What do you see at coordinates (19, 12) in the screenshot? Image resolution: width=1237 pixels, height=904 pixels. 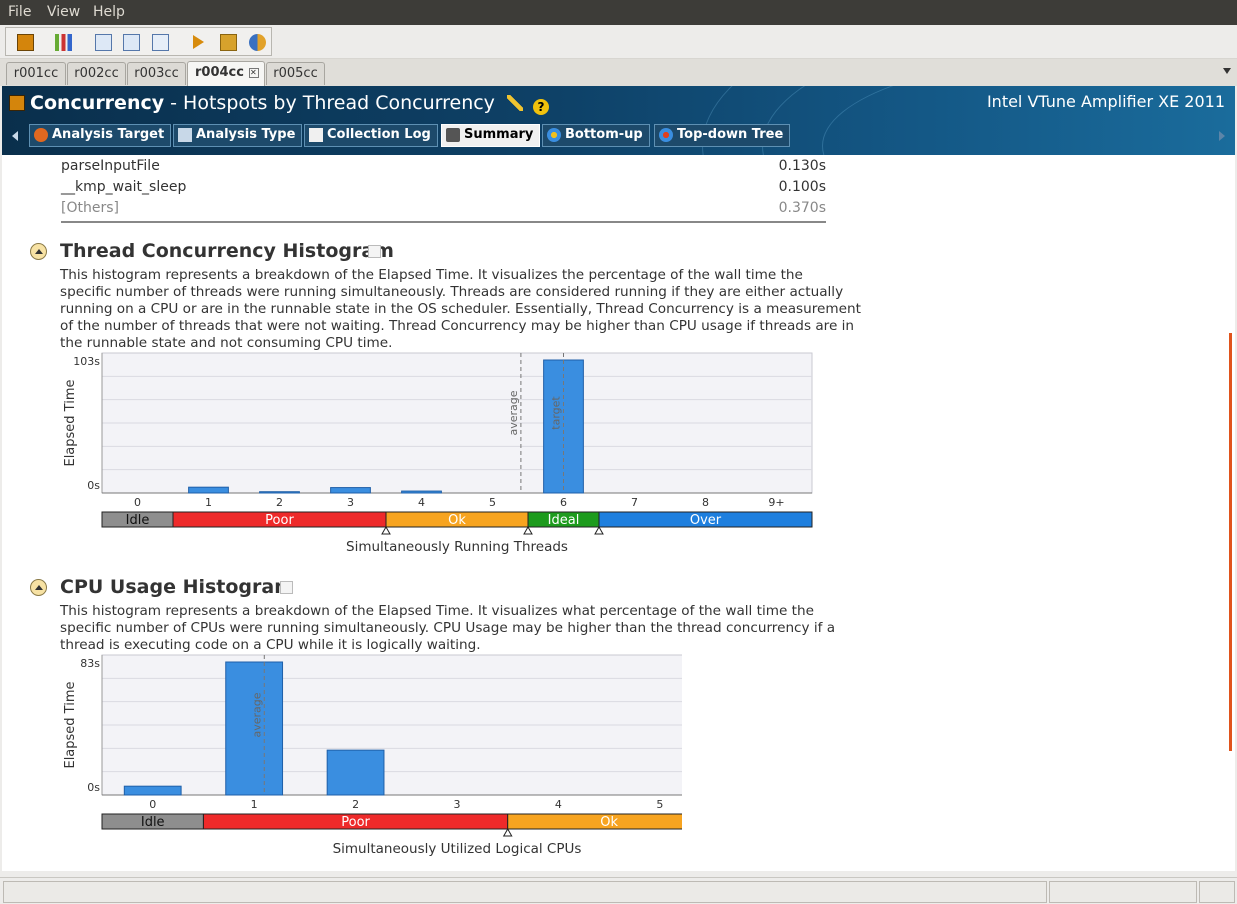 I see `menu-file: File` at bounding box center [19, 12].